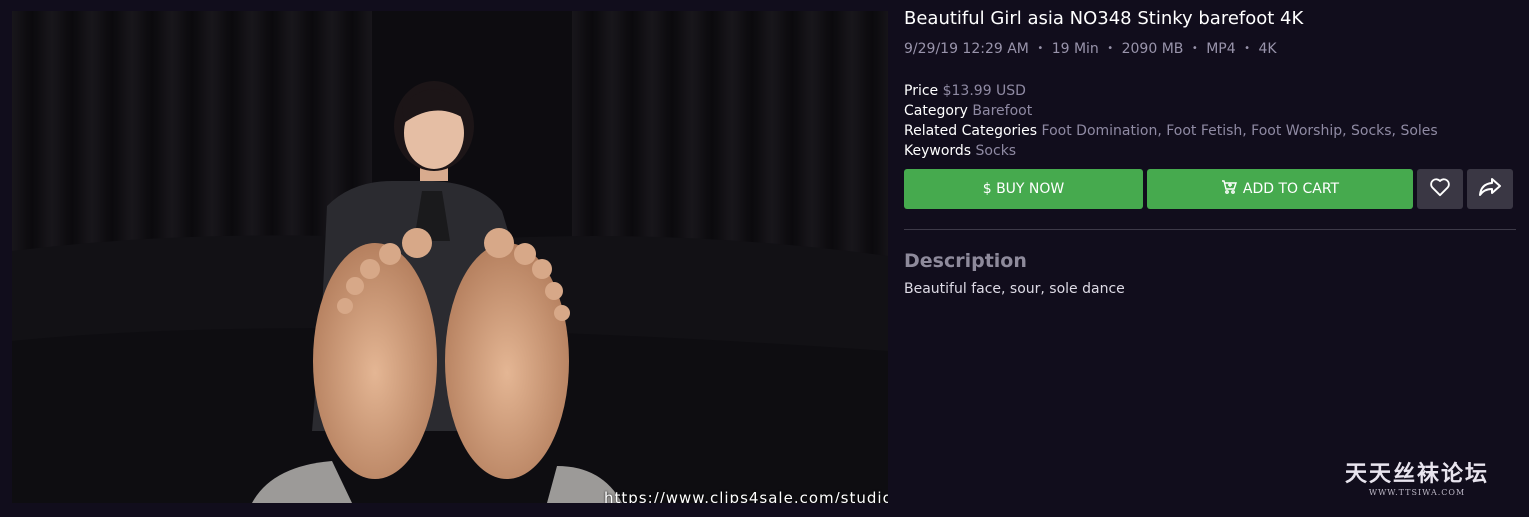 The height and width of the screenshot is (517, 1529). I want to click on favorite-button, so click(1440, 189).